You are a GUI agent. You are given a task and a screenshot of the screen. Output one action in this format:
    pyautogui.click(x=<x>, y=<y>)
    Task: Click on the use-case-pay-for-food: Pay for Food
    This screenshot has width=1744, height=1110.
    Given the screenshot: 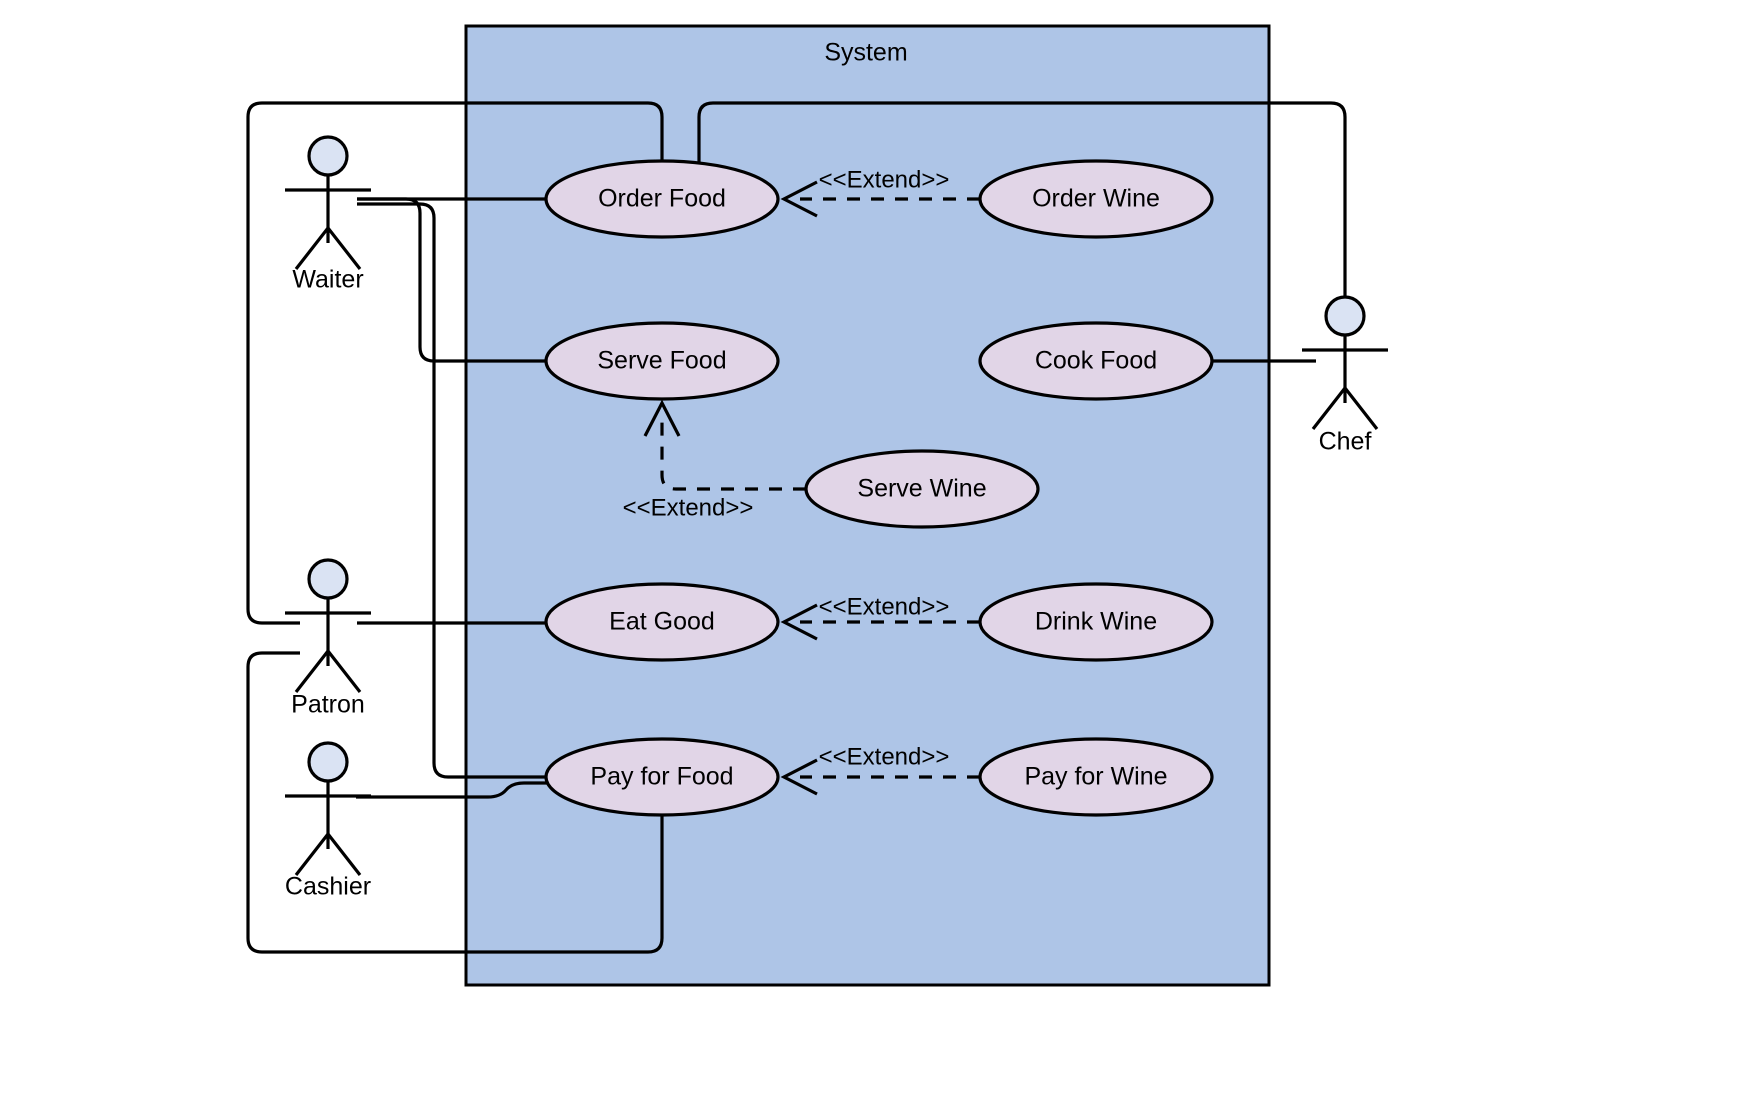 What is the action you would take?
    pyautogui.click(x=662, y=777)
    